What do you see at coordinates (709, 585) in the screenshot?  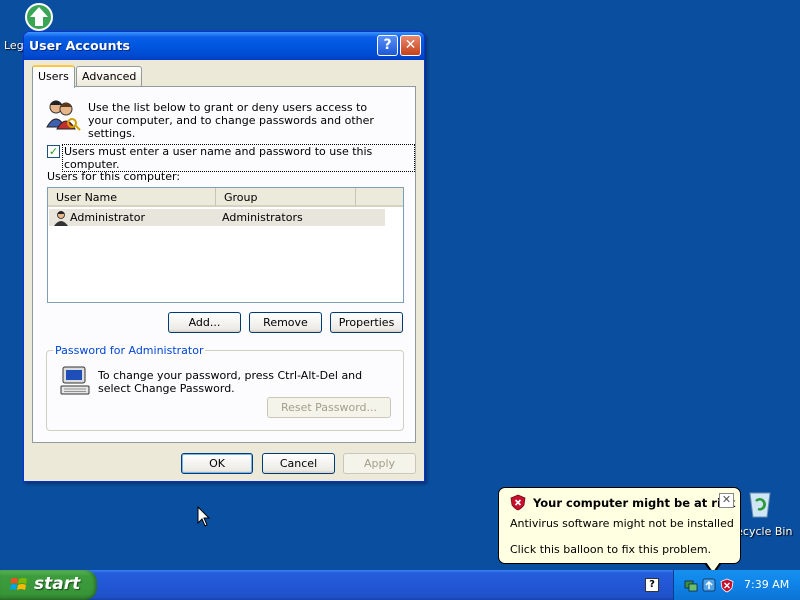 I see `update-tray-icon` at bounding box center [709, 585].